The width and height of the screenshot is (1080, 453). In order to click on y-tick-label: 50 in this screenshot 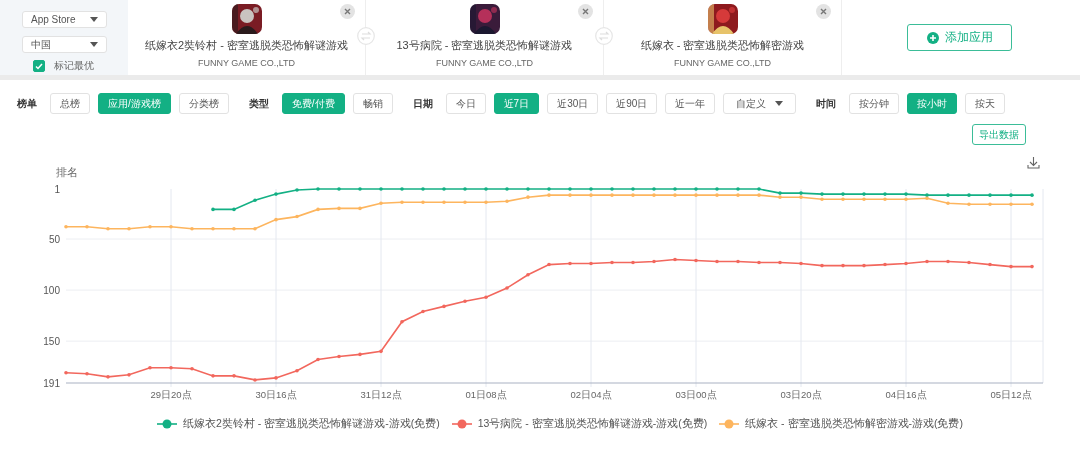, I will do `click(54, 240)`.